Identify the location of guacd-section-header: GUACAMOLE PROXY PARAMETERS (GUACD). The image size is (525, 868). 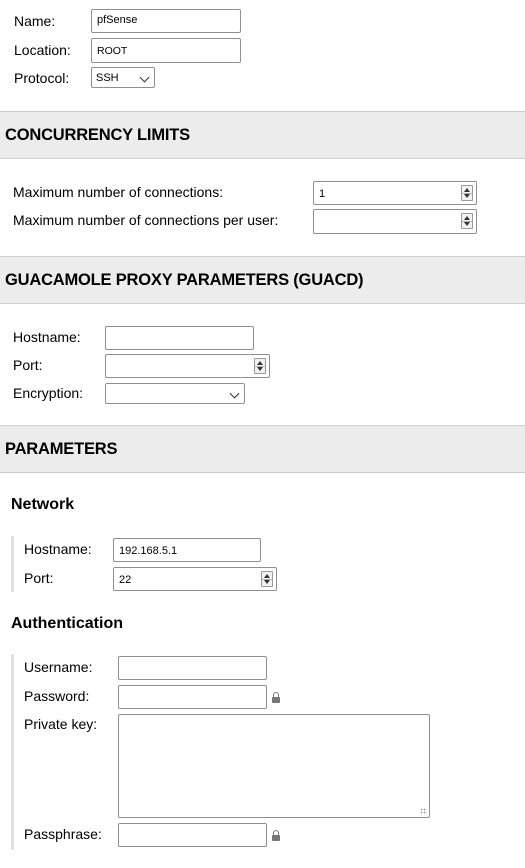
(262, 280).